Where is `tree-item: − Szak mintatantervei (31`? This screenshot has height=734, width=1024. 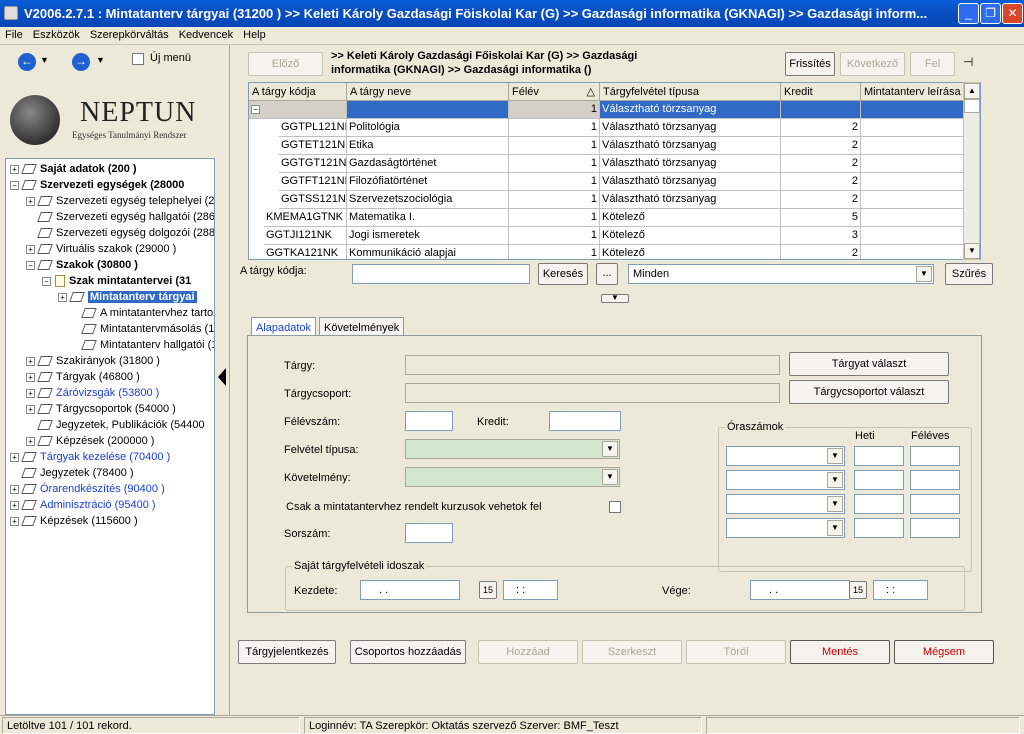 tree-item: − Szak mintatantervei (31 is located at coordinates (116, 281).